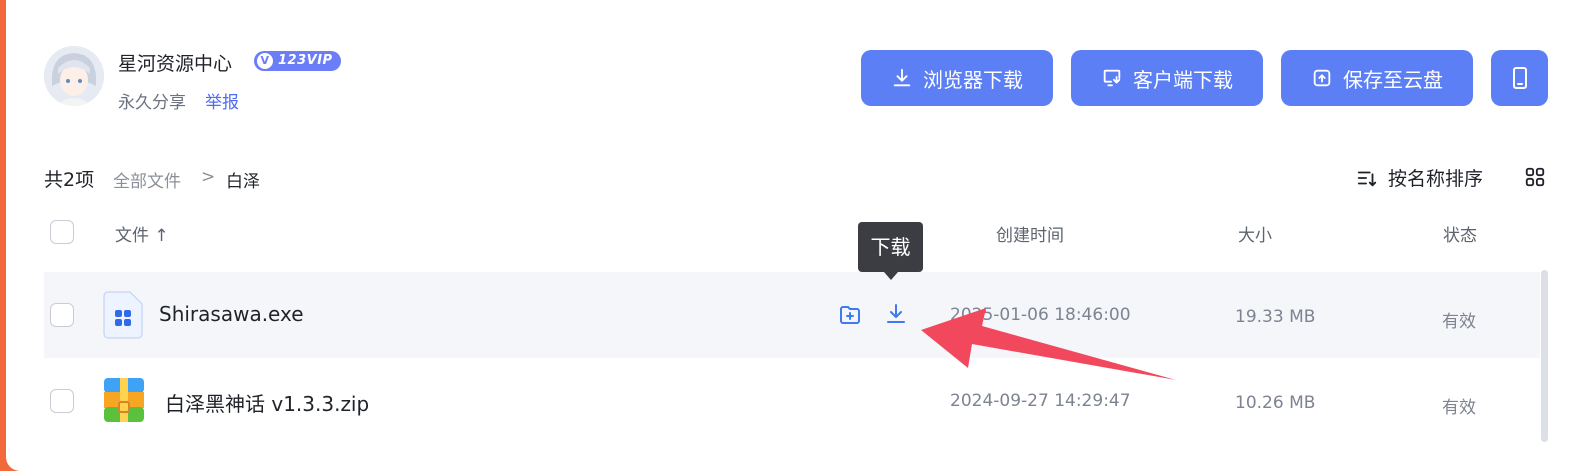 The width and height of the screenshot is (1590, 471). I want to click on report-link: 举报, so click(222, 100).